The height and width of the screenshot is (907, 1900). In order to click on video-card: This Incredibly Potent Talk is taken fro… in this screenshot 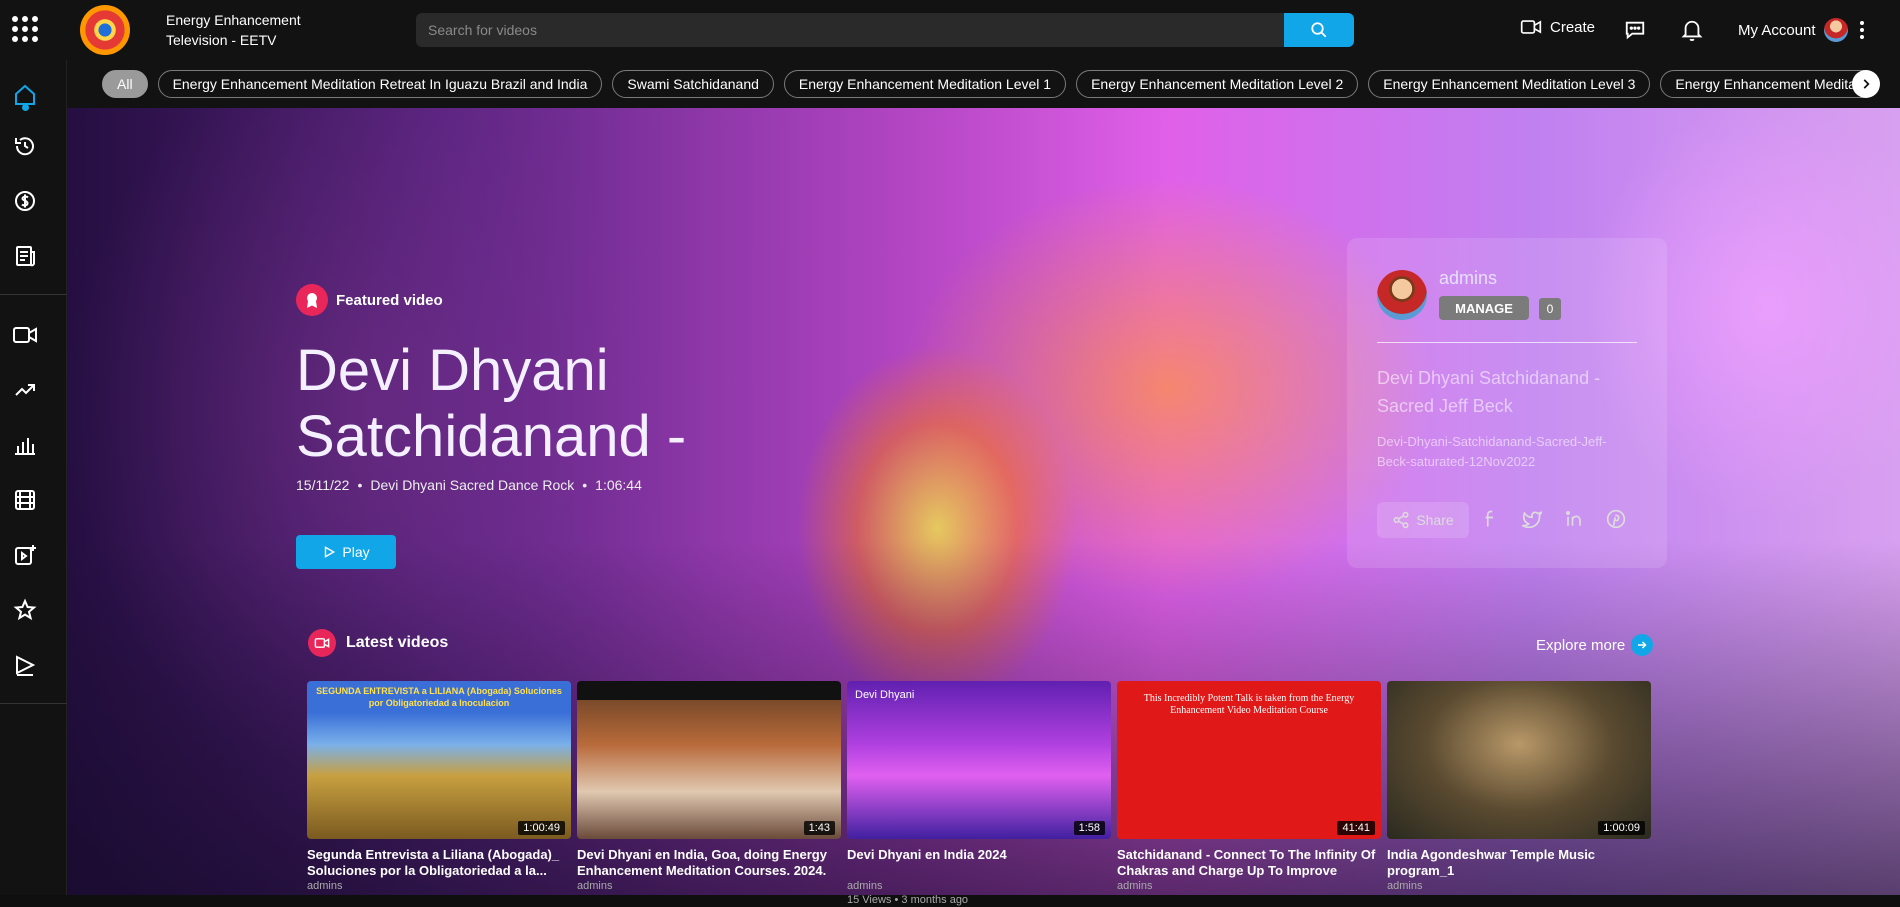, I will do `click(1249, 794)`.